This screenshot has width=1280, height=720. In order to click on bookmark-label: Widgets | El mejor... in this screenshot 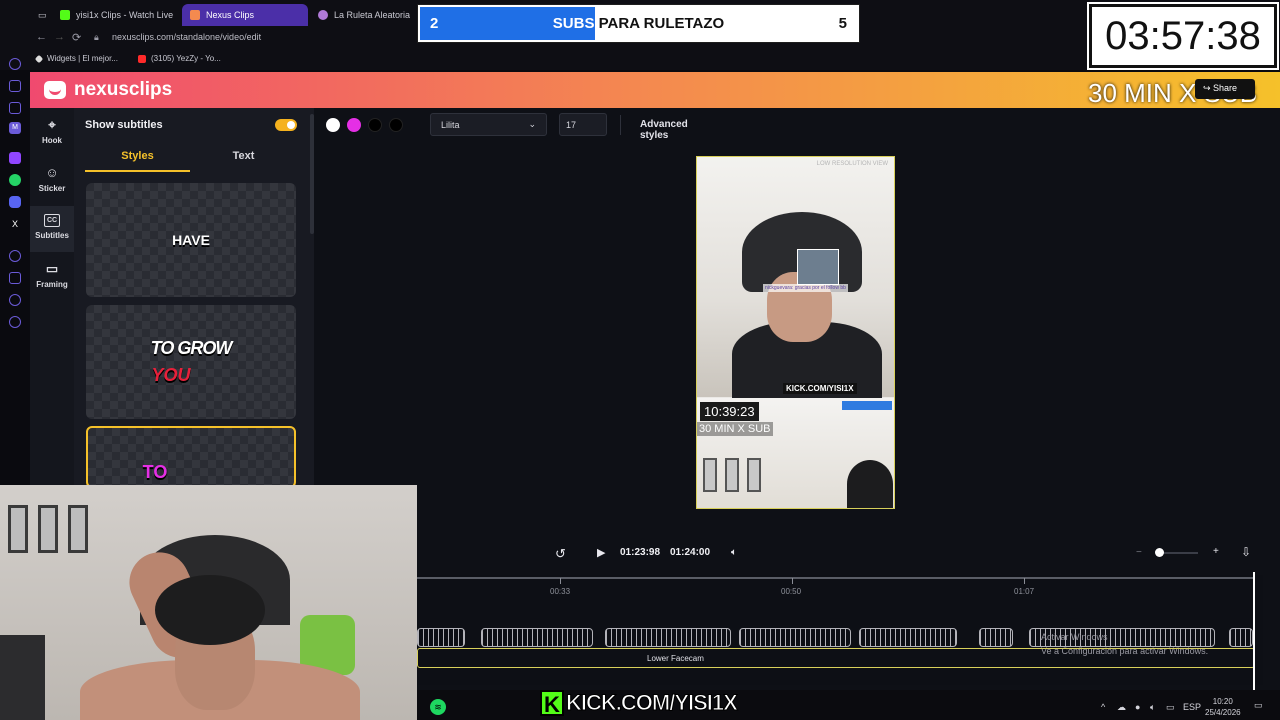, I will do `click(82, 58)`.